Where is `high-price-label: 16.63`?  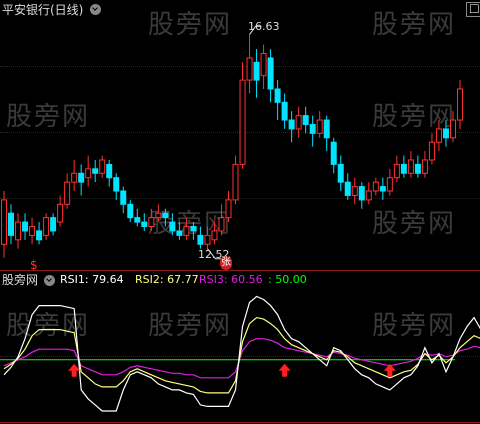
high-price-label: 16.63 is located at coordinates (264, 26).